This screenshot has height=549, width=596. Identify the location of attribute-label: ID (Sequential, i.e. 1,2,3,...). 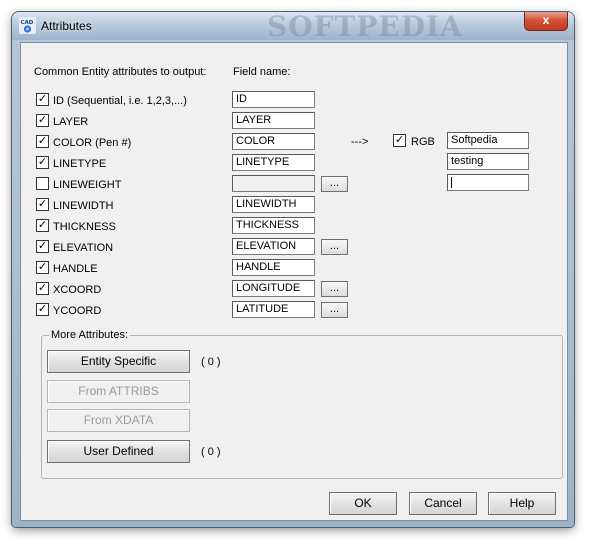
(120, 101).